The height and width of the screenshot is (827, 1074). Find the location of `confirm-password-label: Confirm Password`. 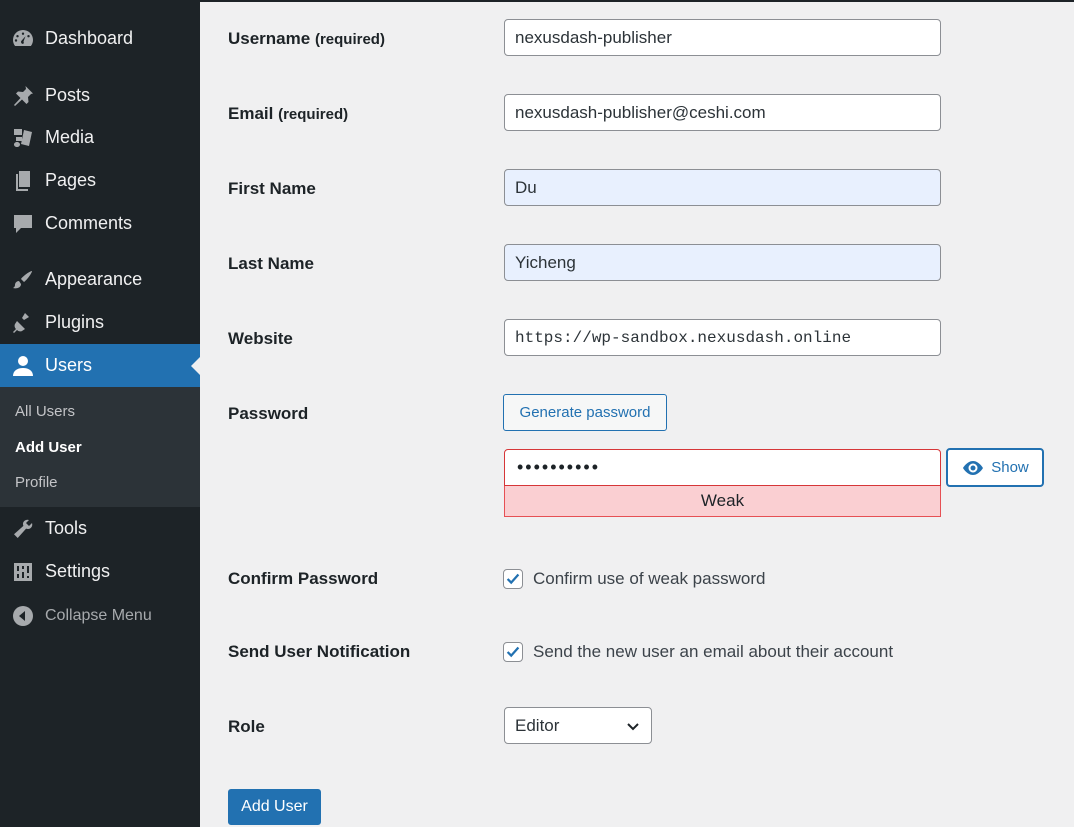

confirm-password-label: Confirm Password is located at coordinates (303, 578).